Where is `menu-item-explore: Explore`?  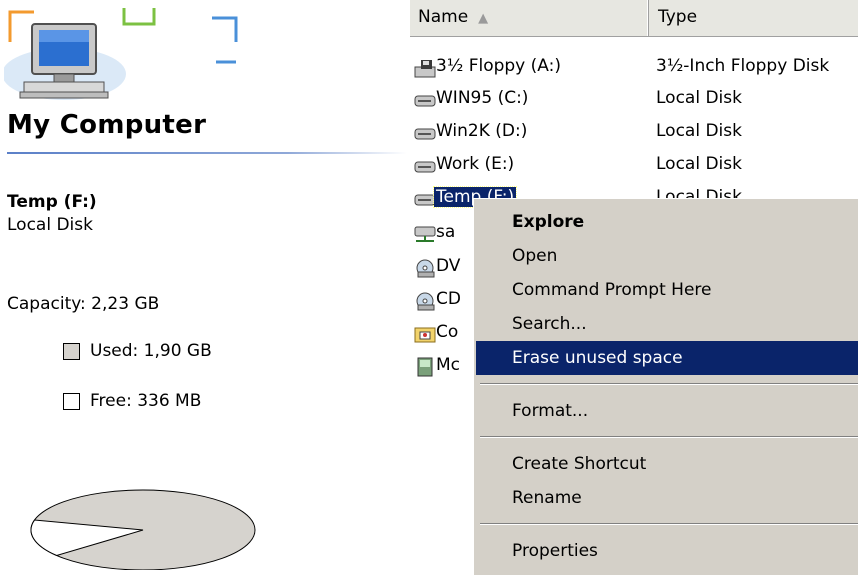 menu-item-explore: Explore is located at coordinates (667, 222).